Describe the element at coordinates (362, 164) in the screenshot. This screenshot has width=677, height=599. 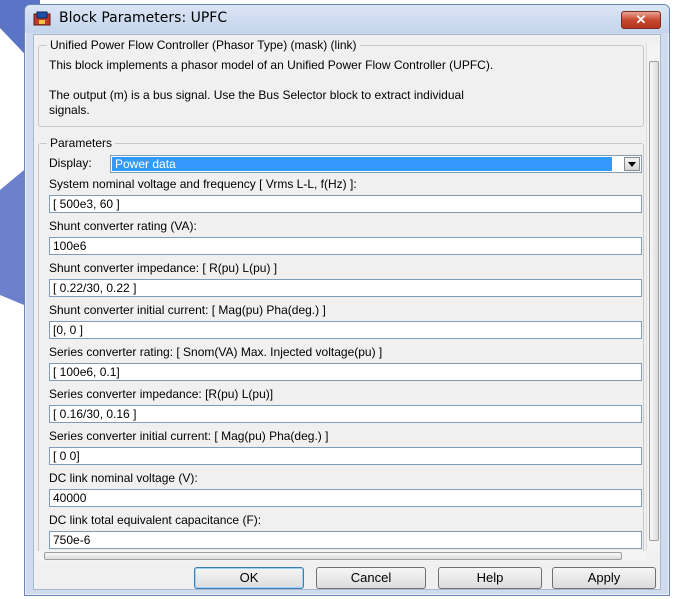
I see `display-select-value: Power data` at that location.